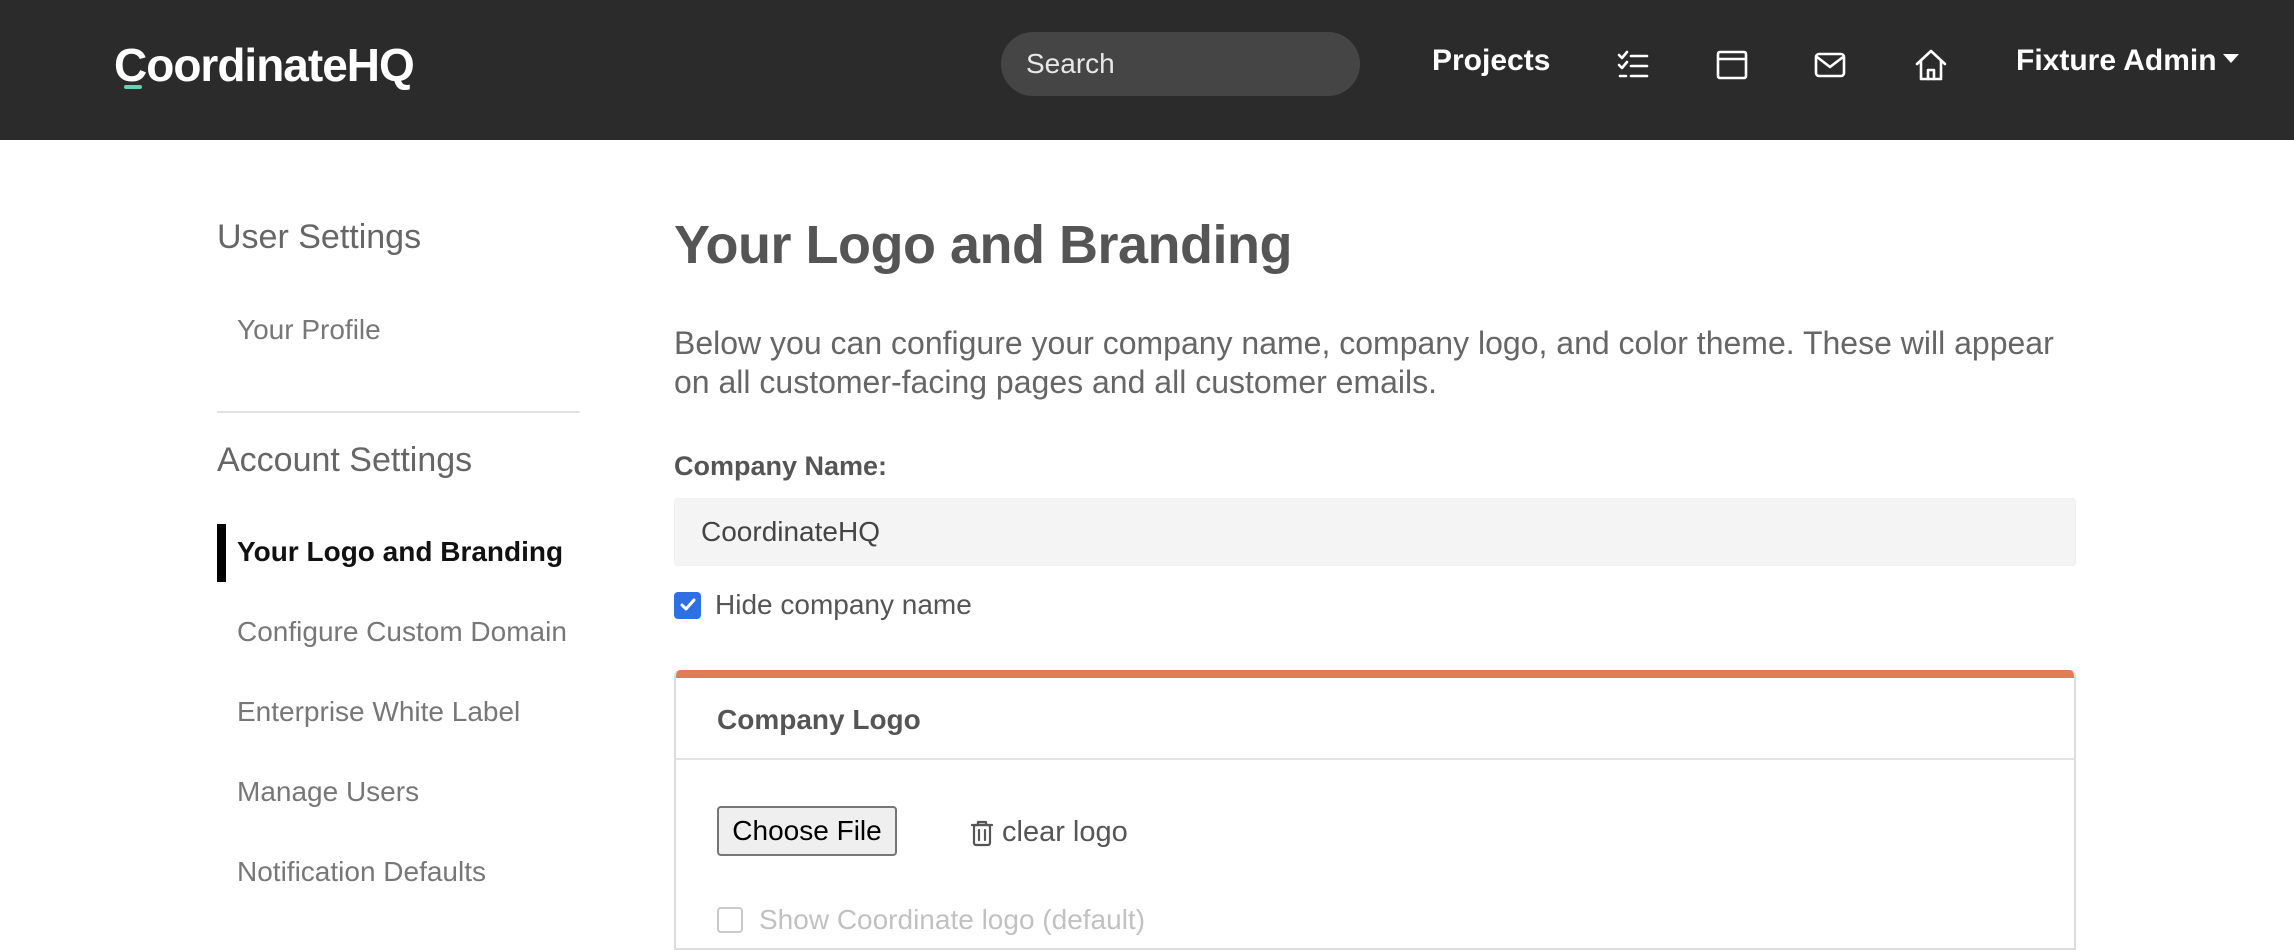 This screenshot has width=2294, height=950. I want to click on sidebar-item-custom-domain: Configure Custom Domain, so click(402, 632).